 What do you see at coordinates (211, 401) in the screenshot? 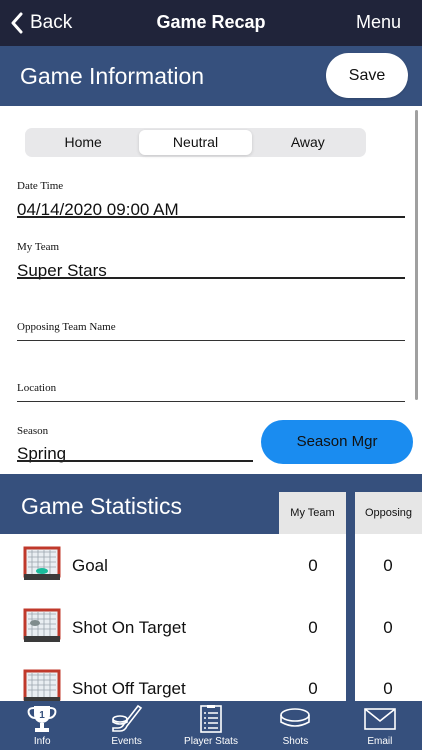
I see `location-underline` at bounding box center [211, 401].